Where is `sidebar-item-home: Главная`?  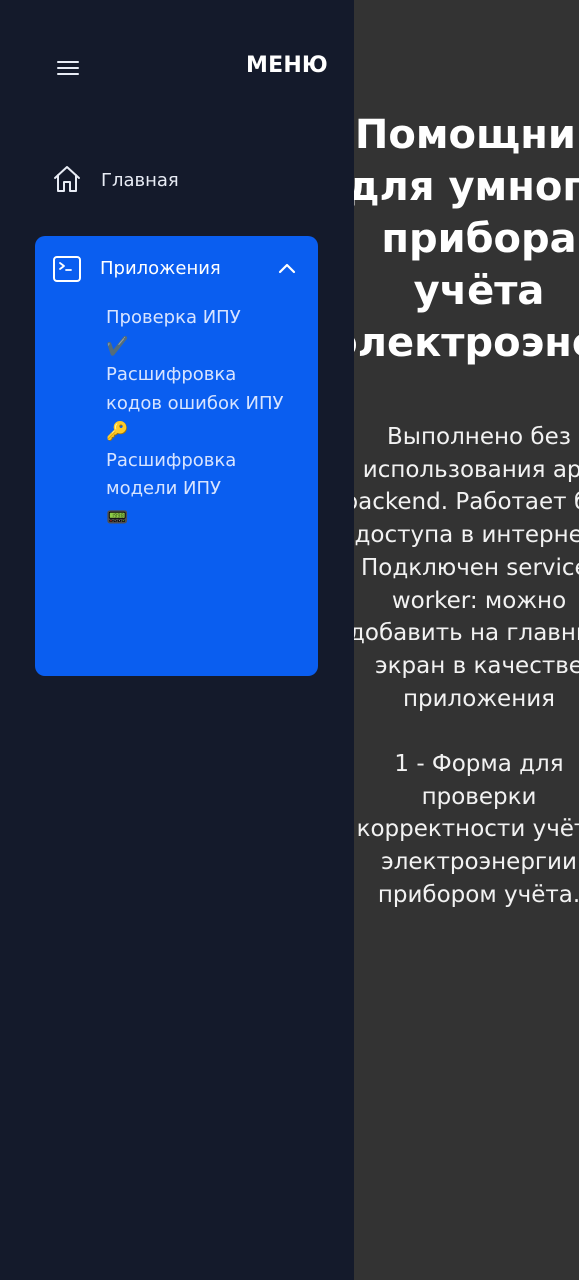 sidebar-item-home: Главная is located at coordinates (185, 182).